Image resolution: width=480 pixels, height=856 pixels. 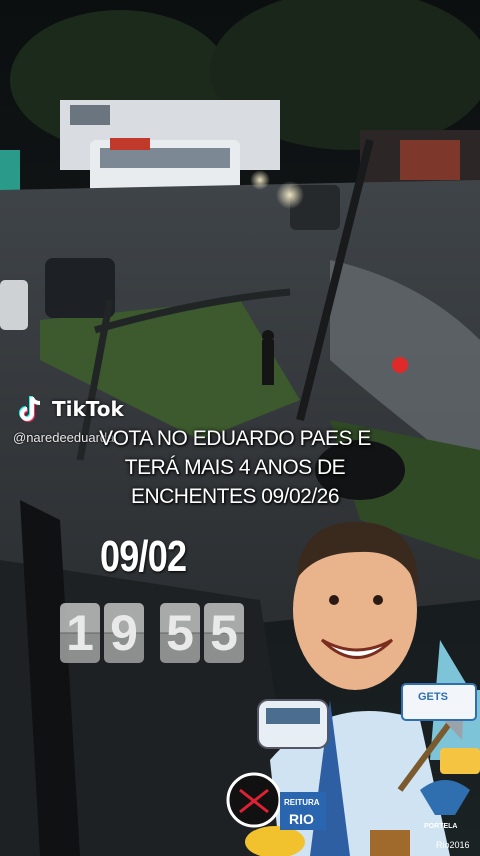 I want to click on date-overlay: 09/02, so click(x=143, y=556).